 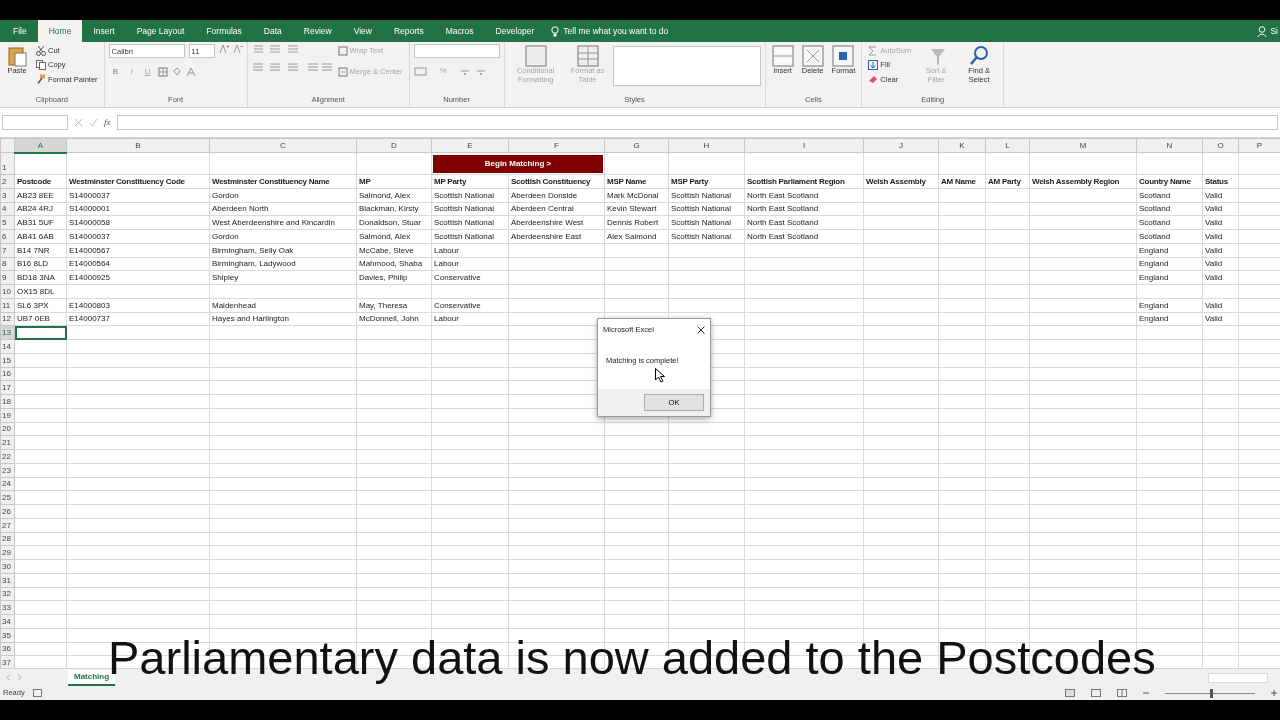 What do you see at coordinates (697, 122) in the screenshot?
I see `formula-input` at bounding box center [697, 122].